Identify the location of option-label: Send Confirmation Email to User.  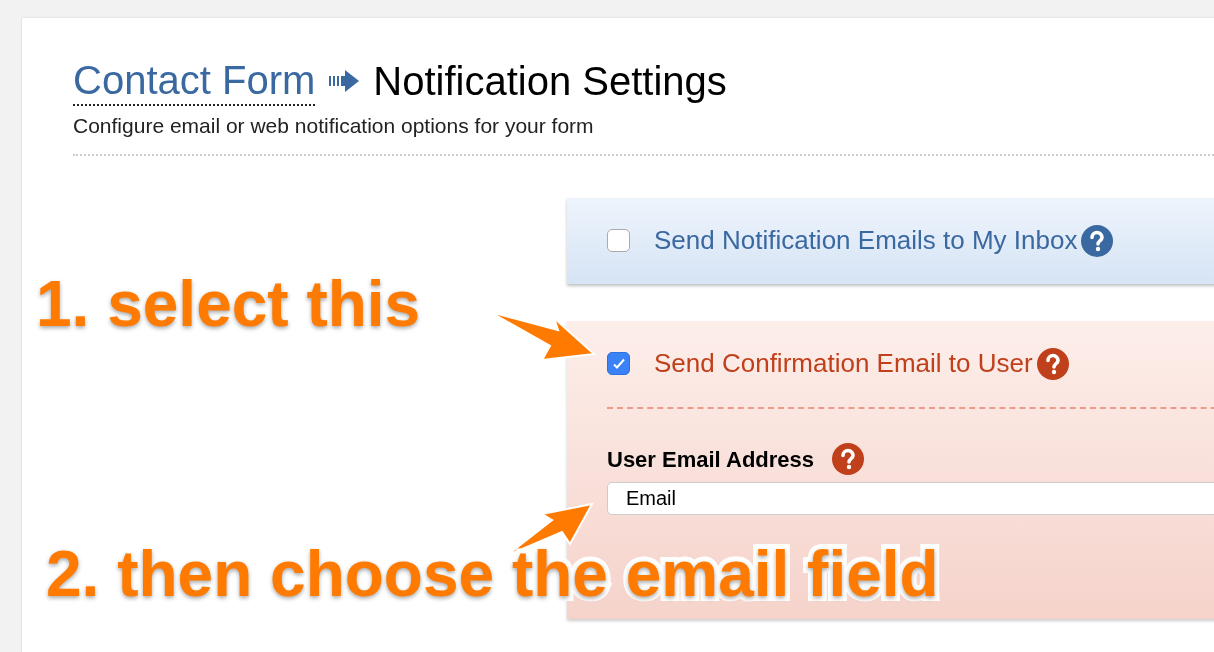
(843, 363).